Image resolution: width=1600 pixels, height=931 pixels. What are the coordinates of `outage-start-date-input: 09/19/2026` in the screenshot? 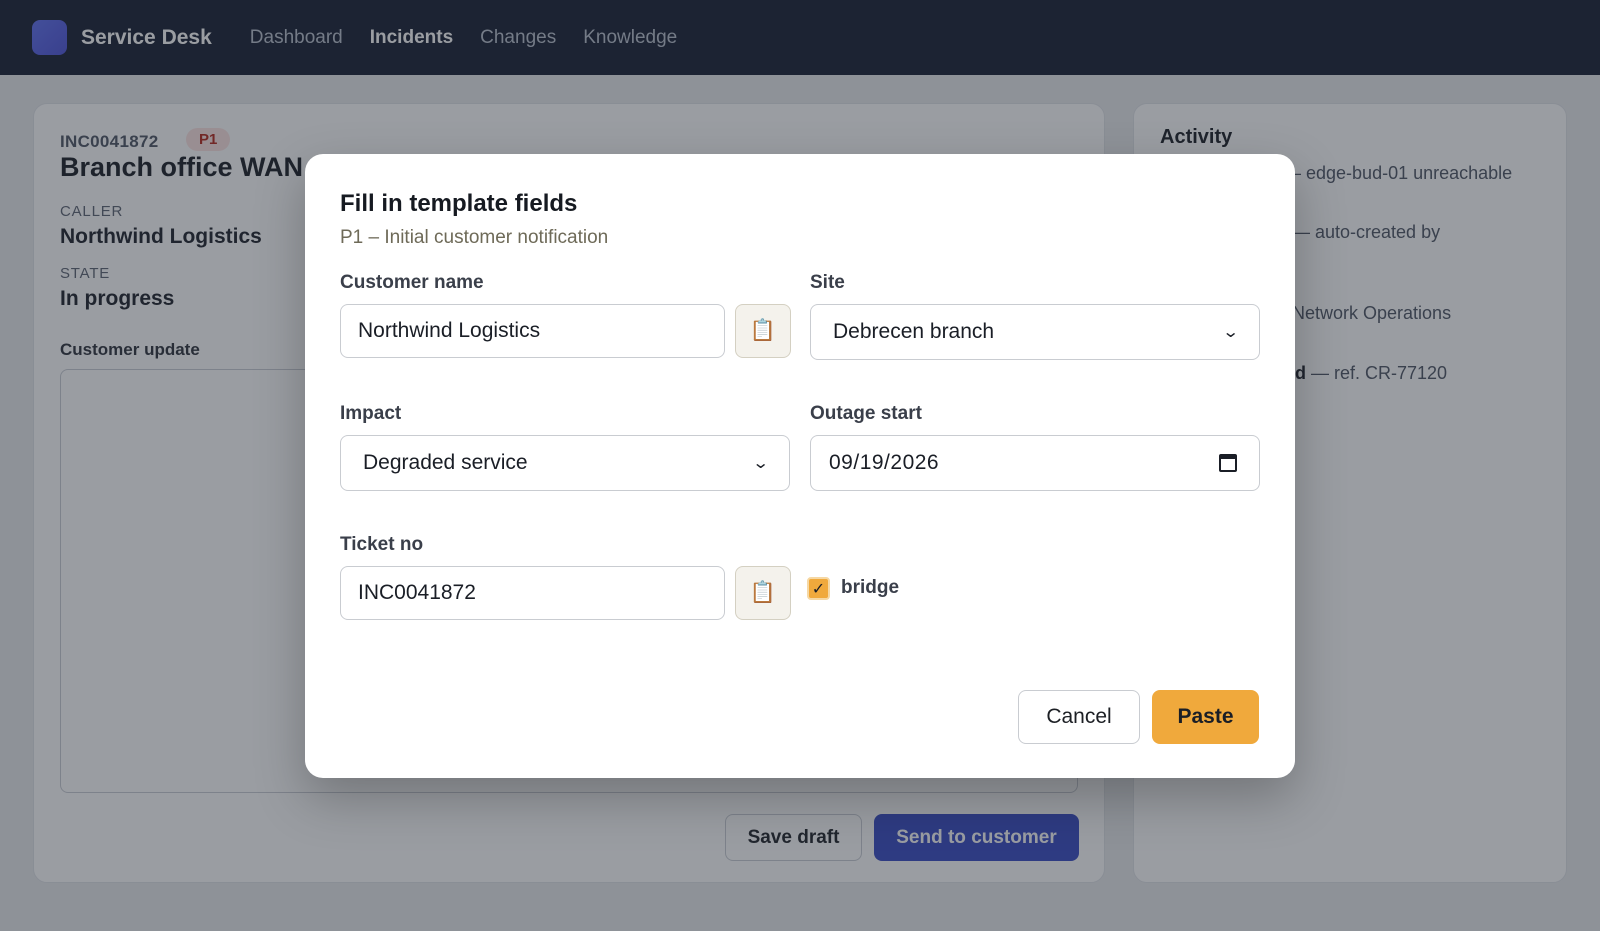 It's located at (1035, 463).